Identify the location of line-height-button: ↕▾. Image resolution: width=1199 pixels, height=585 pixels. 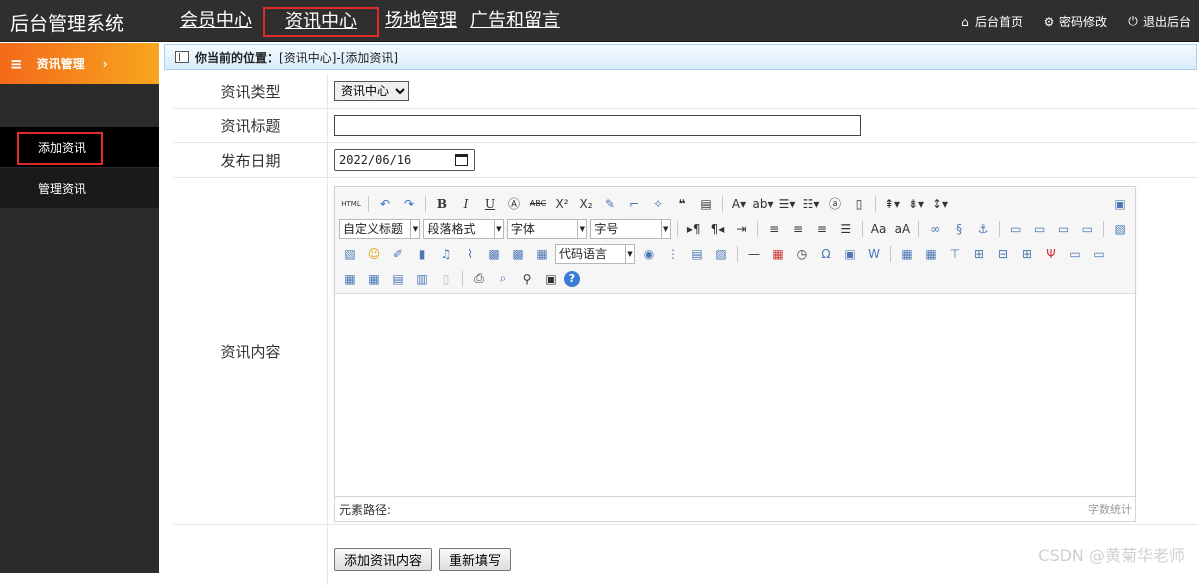
(940, 204).